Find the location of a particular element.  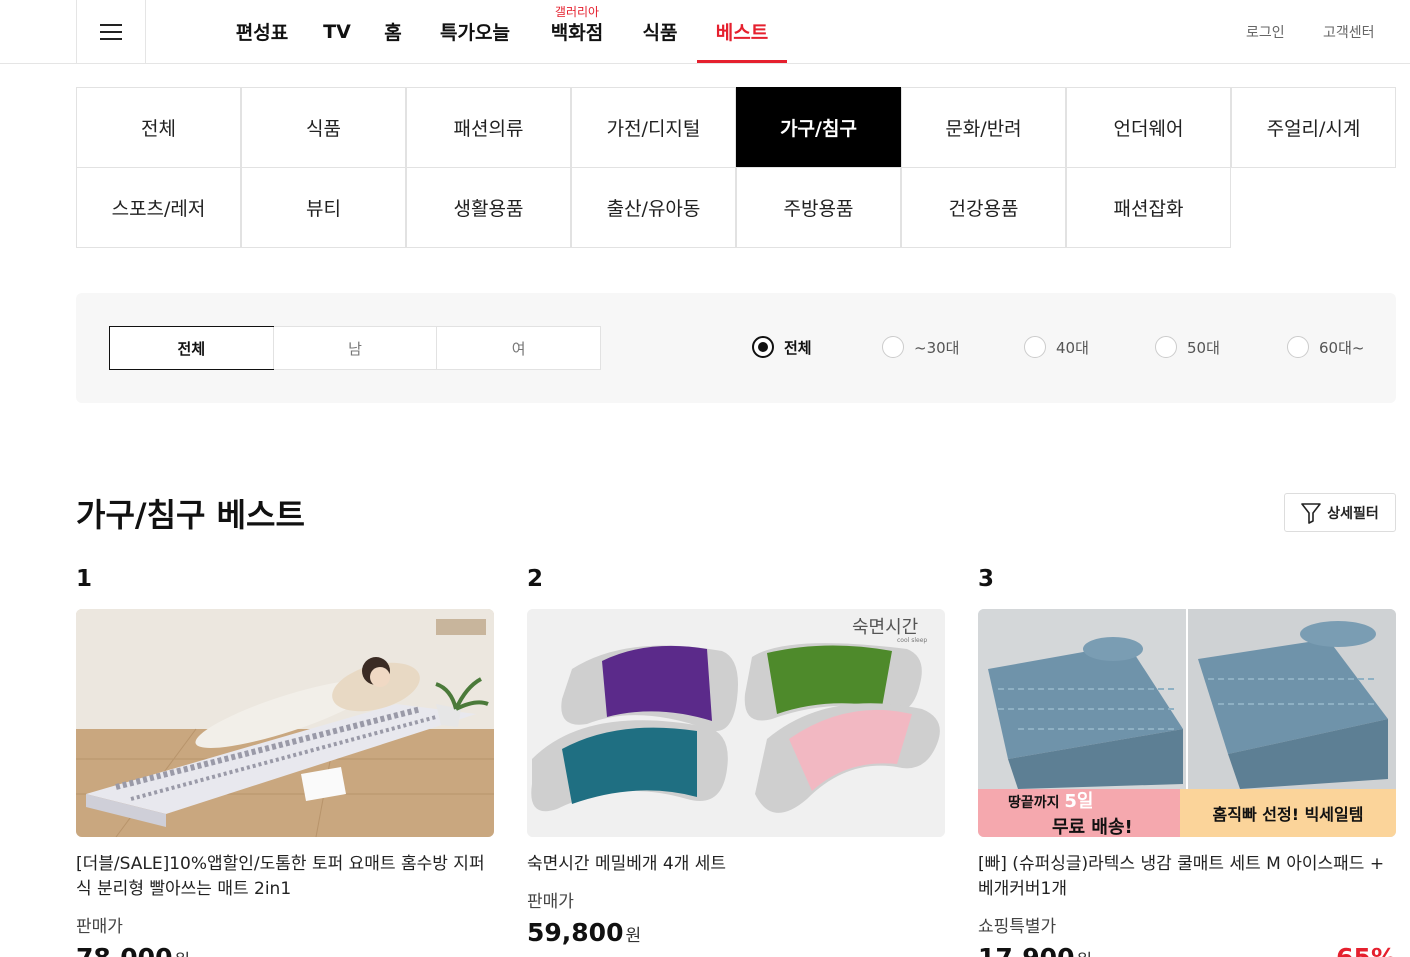

customer-center-link: 고객센터 is located at coordinates (1349, 31).